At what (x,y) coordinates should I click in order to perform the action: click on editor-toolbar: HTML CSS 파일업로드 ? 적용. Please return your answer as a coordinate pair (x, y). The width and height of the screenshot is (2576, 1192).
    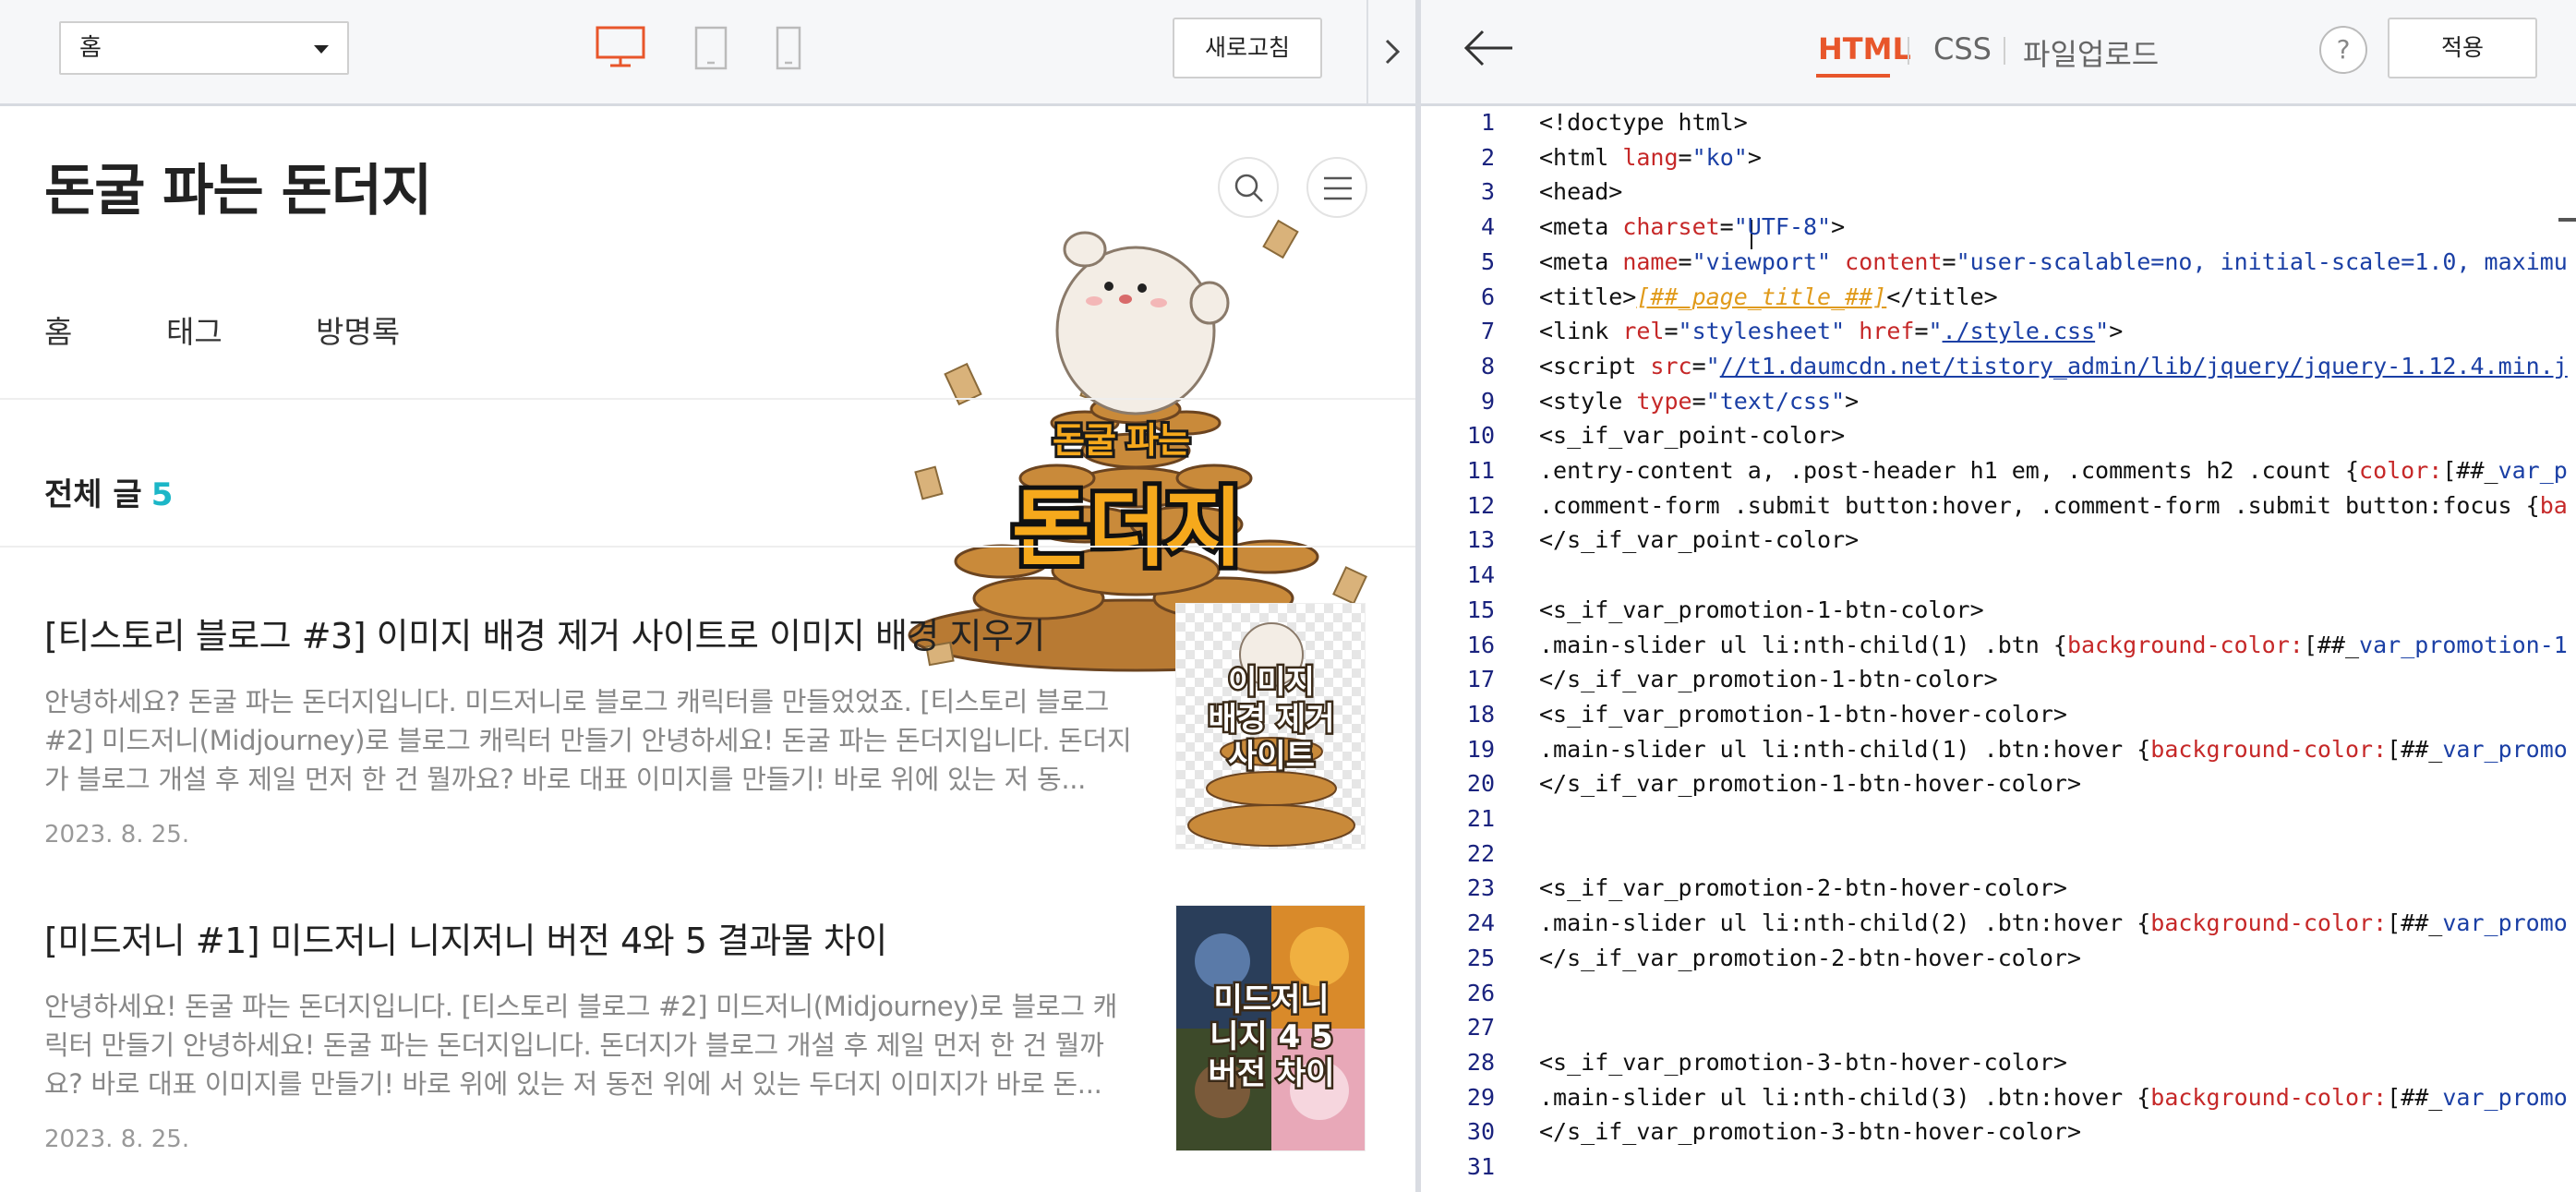
    Looking at the image, I should click on (1998, 53).